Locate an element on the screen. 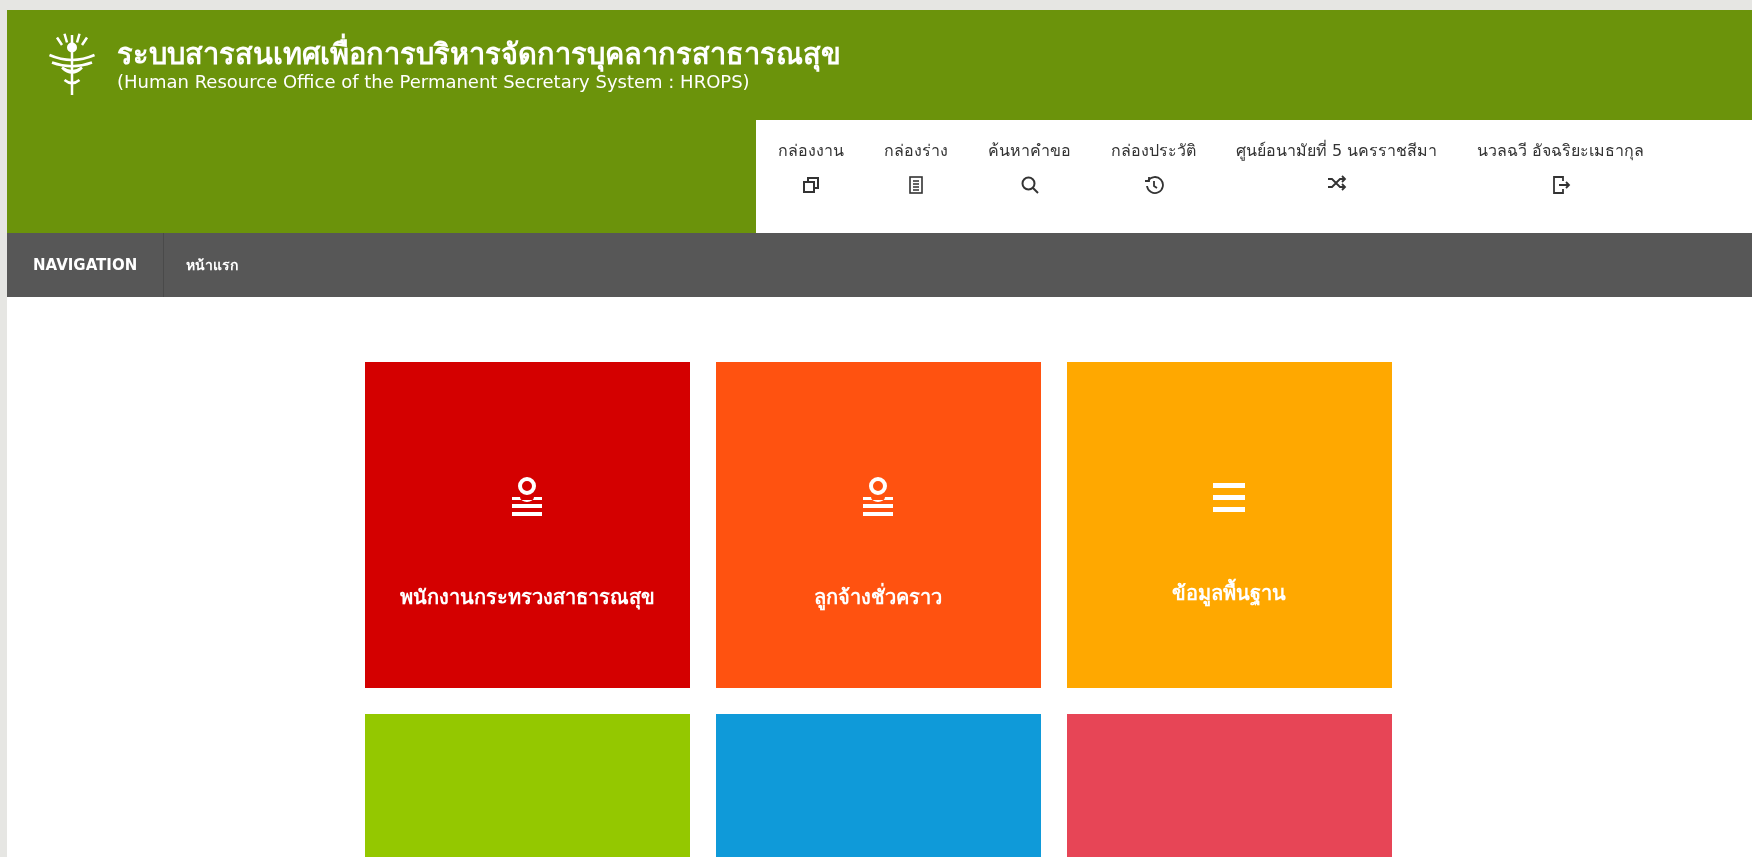  logout-icon is located at coordinates (1560, 185).